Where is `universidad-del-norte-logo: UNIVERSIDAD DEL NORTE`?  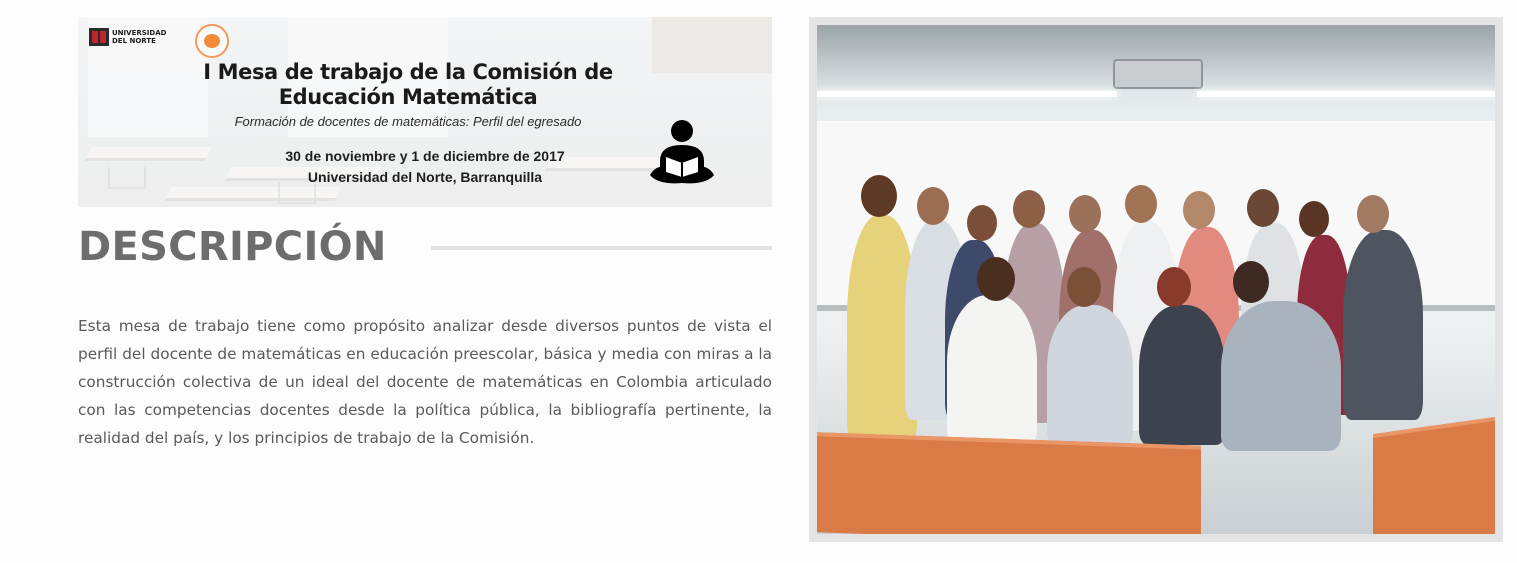
universidad-del-norte-logo: UNIVERSIDAD DEL NORTE is located at coordinates (132, 37).